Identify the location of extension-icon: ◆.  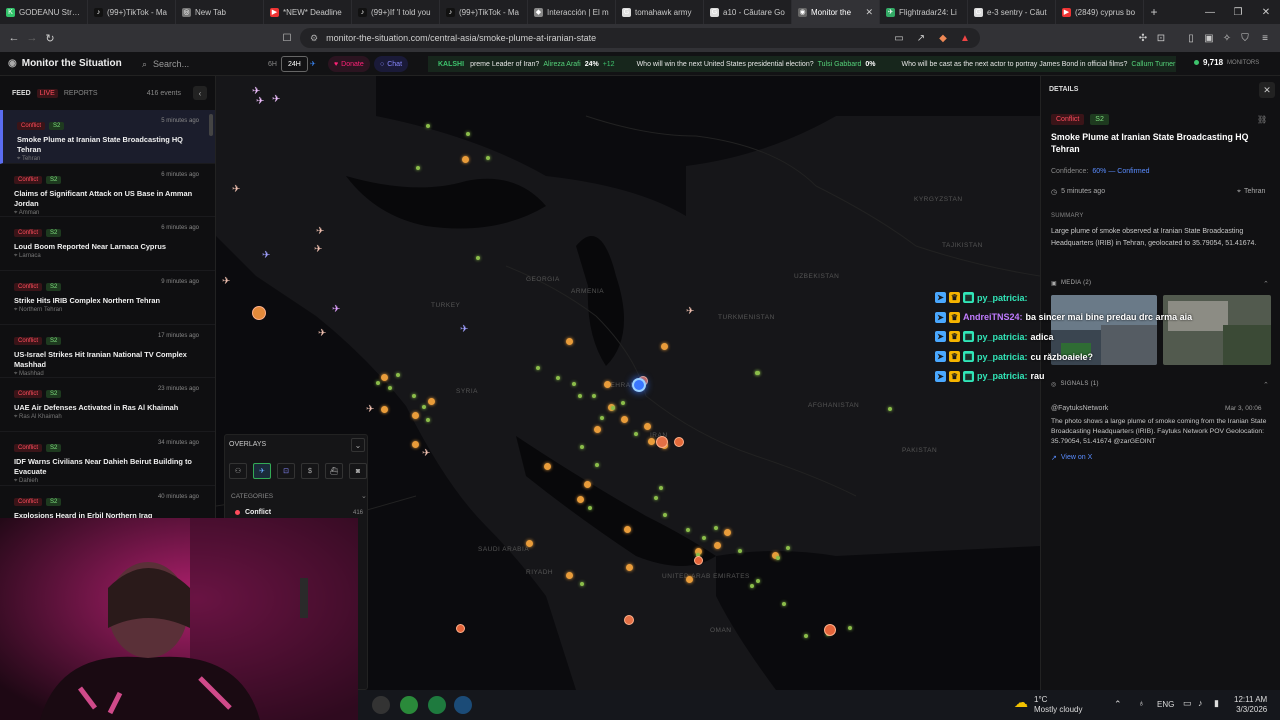
(943, 38).